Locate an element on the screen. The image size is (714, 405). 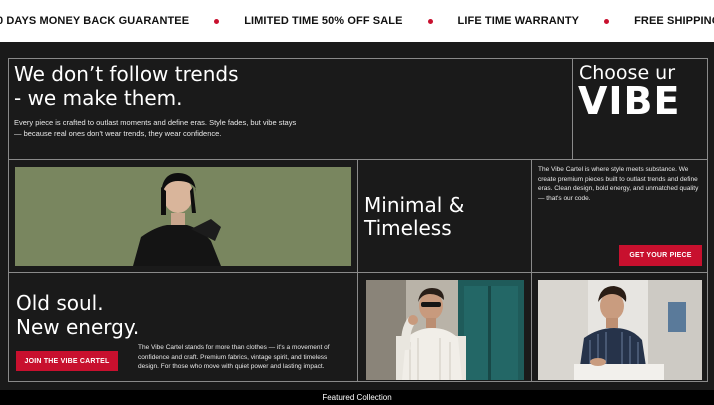
featured-collection-bar: Featured Collection is located at coordinates (357, 397).